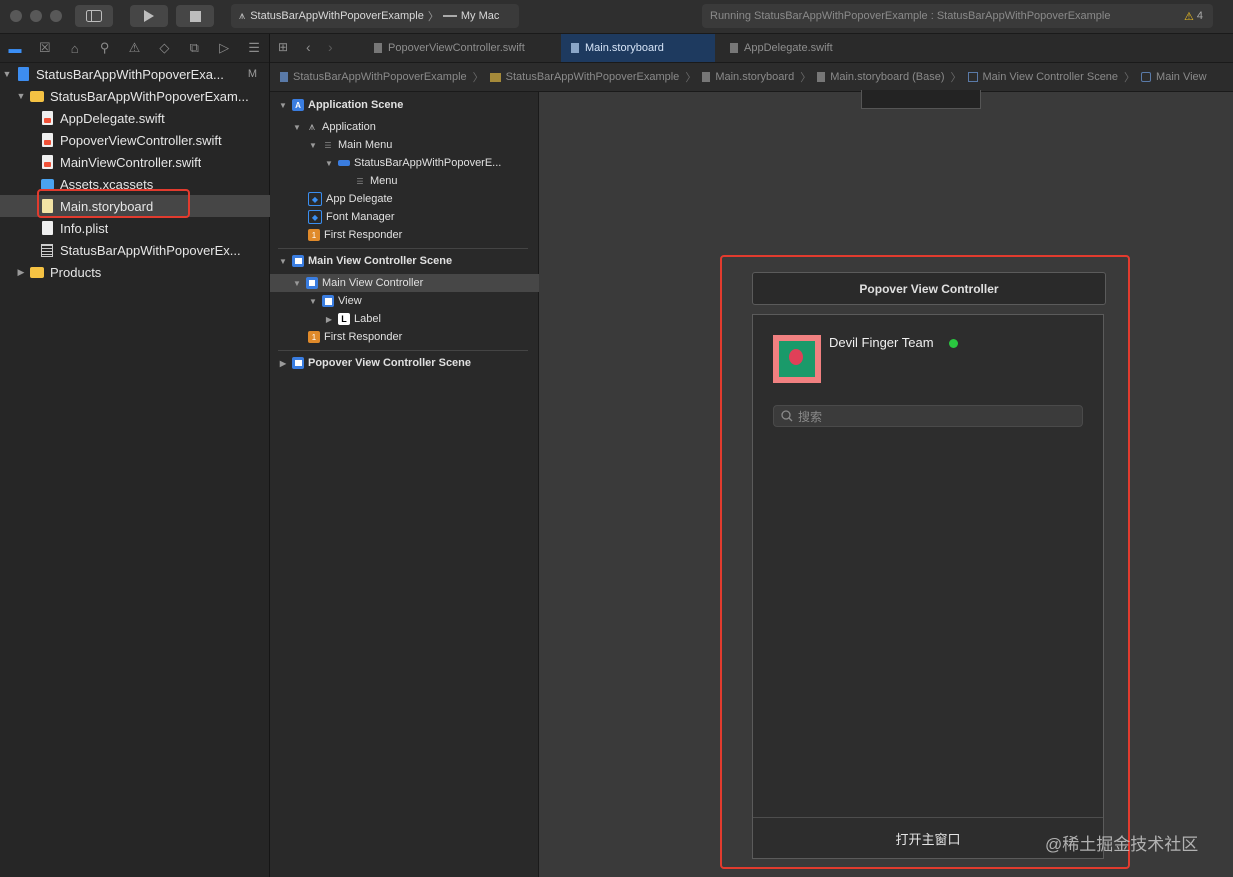 The width and height of the screenshot is (1233, 877). I want to click on back-chevron-icon: ‹, so click(308, 47).